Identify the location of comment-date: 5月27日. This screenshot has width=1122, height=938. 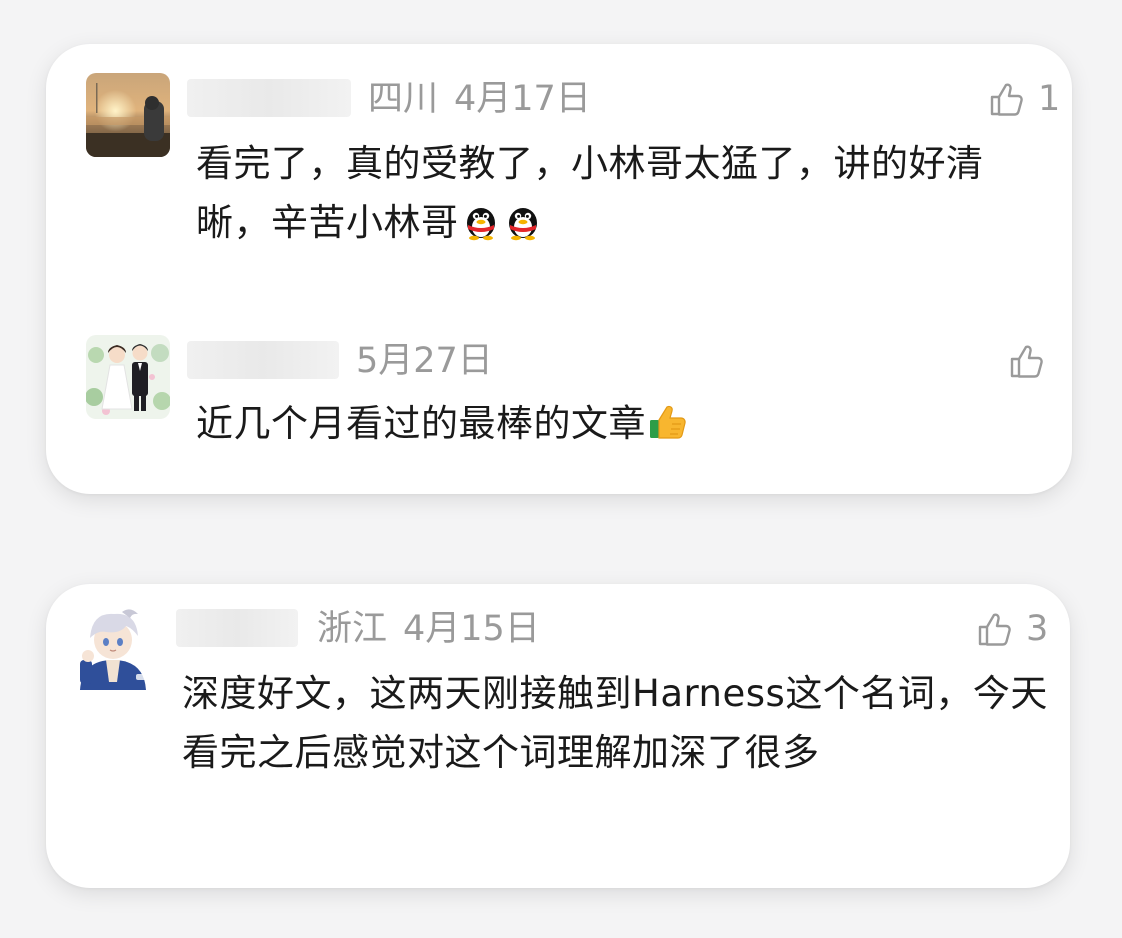
(424, 361).